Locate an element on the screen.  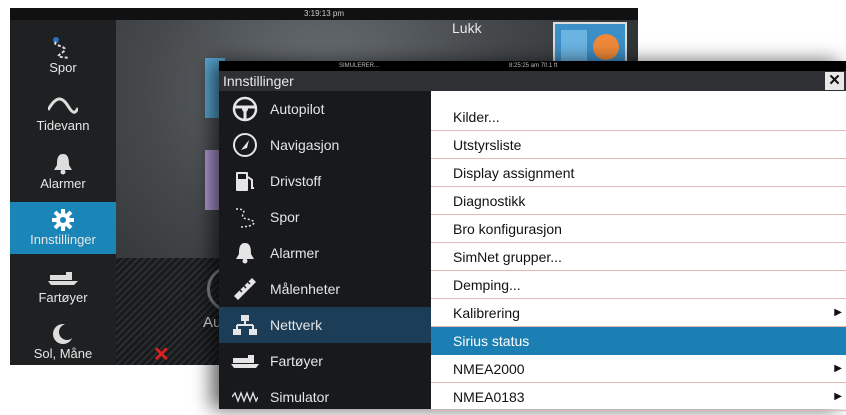
category-label: Navigasjon is located at coordinates (305, 145).